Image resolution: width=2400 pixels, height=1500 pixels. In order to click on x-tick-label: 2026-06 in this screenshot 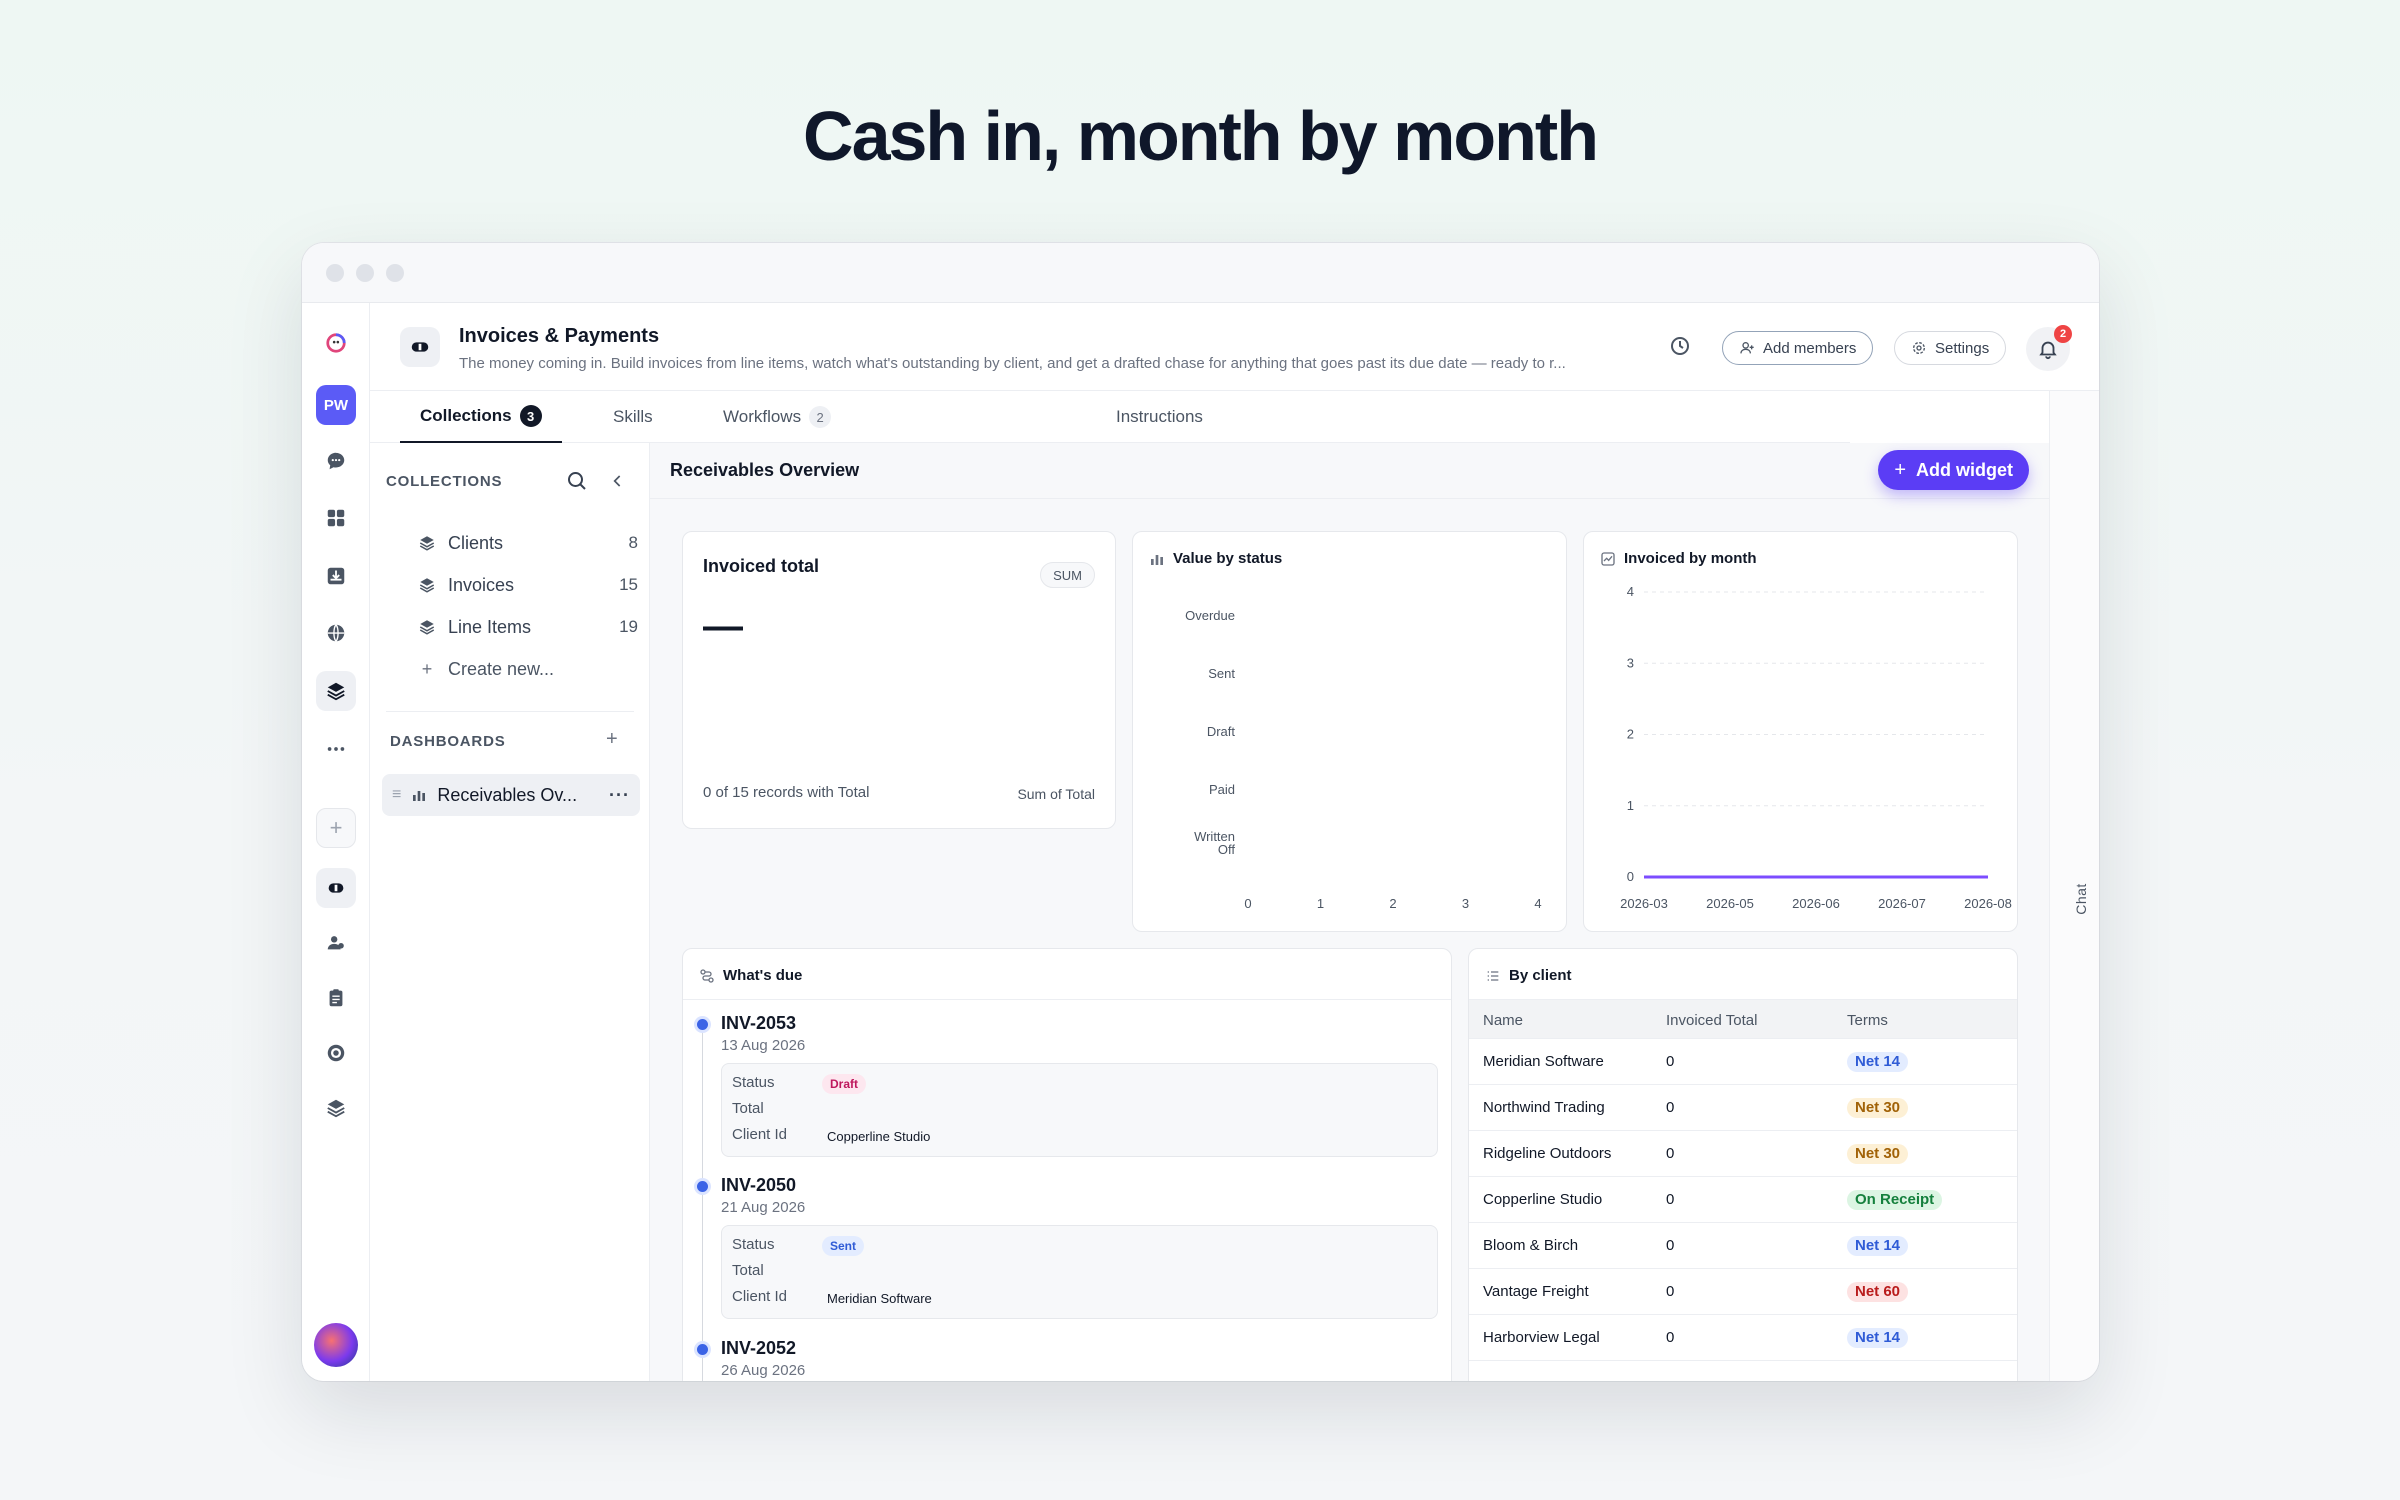, I will do `click(1816, 903)`.